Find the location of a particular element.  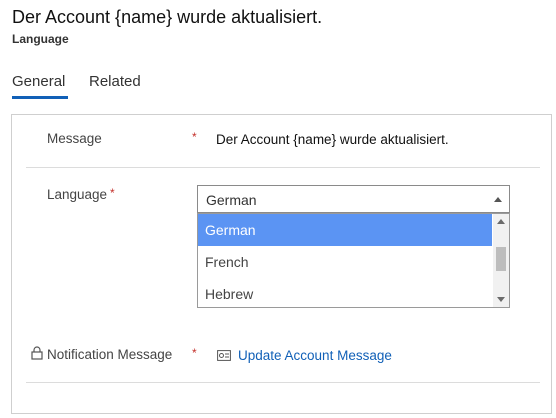

scroll-down-icon is located at coordinates (501, 299).